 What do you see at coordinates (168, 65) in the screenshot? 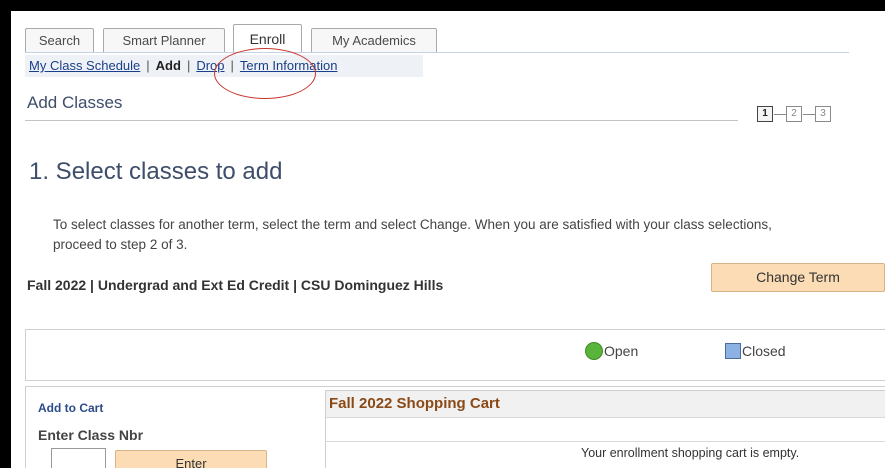
I see `add-current-item: Add` at bounding box center [168, 65].